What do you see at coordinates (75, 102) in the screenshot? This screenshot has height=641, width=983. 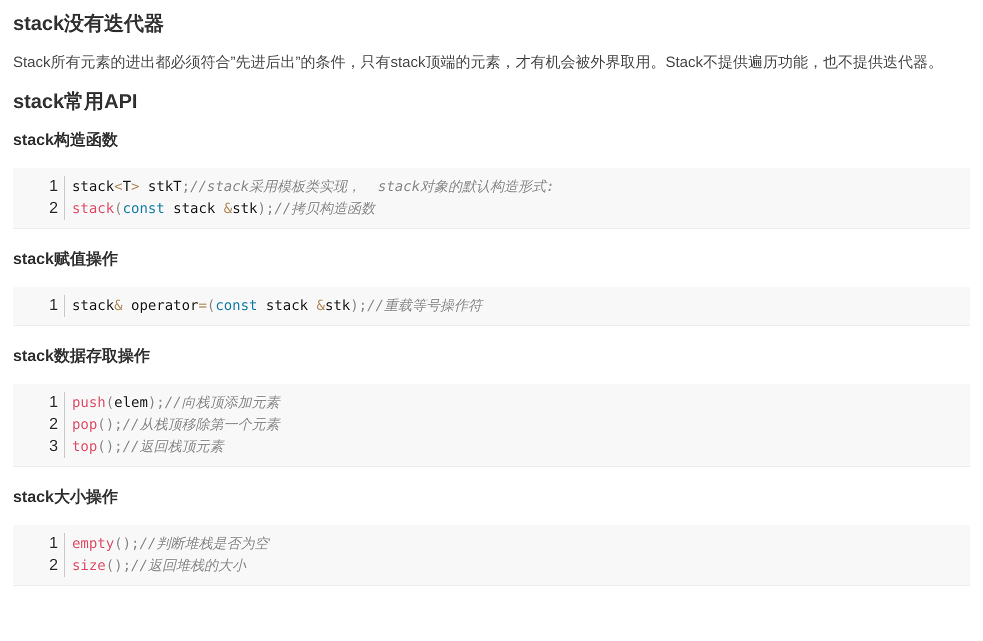 I see `section-heading: stack常用API` at bounding box center [75, 102].